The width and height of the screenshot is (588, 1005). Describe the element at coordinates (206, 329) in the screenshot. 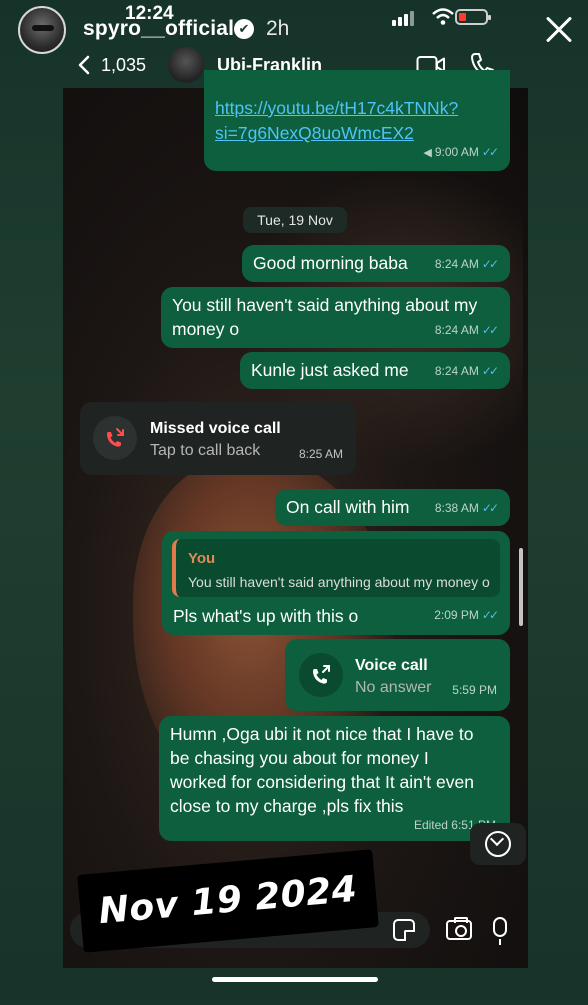

I see `message-text-line-2: money o` at that location.